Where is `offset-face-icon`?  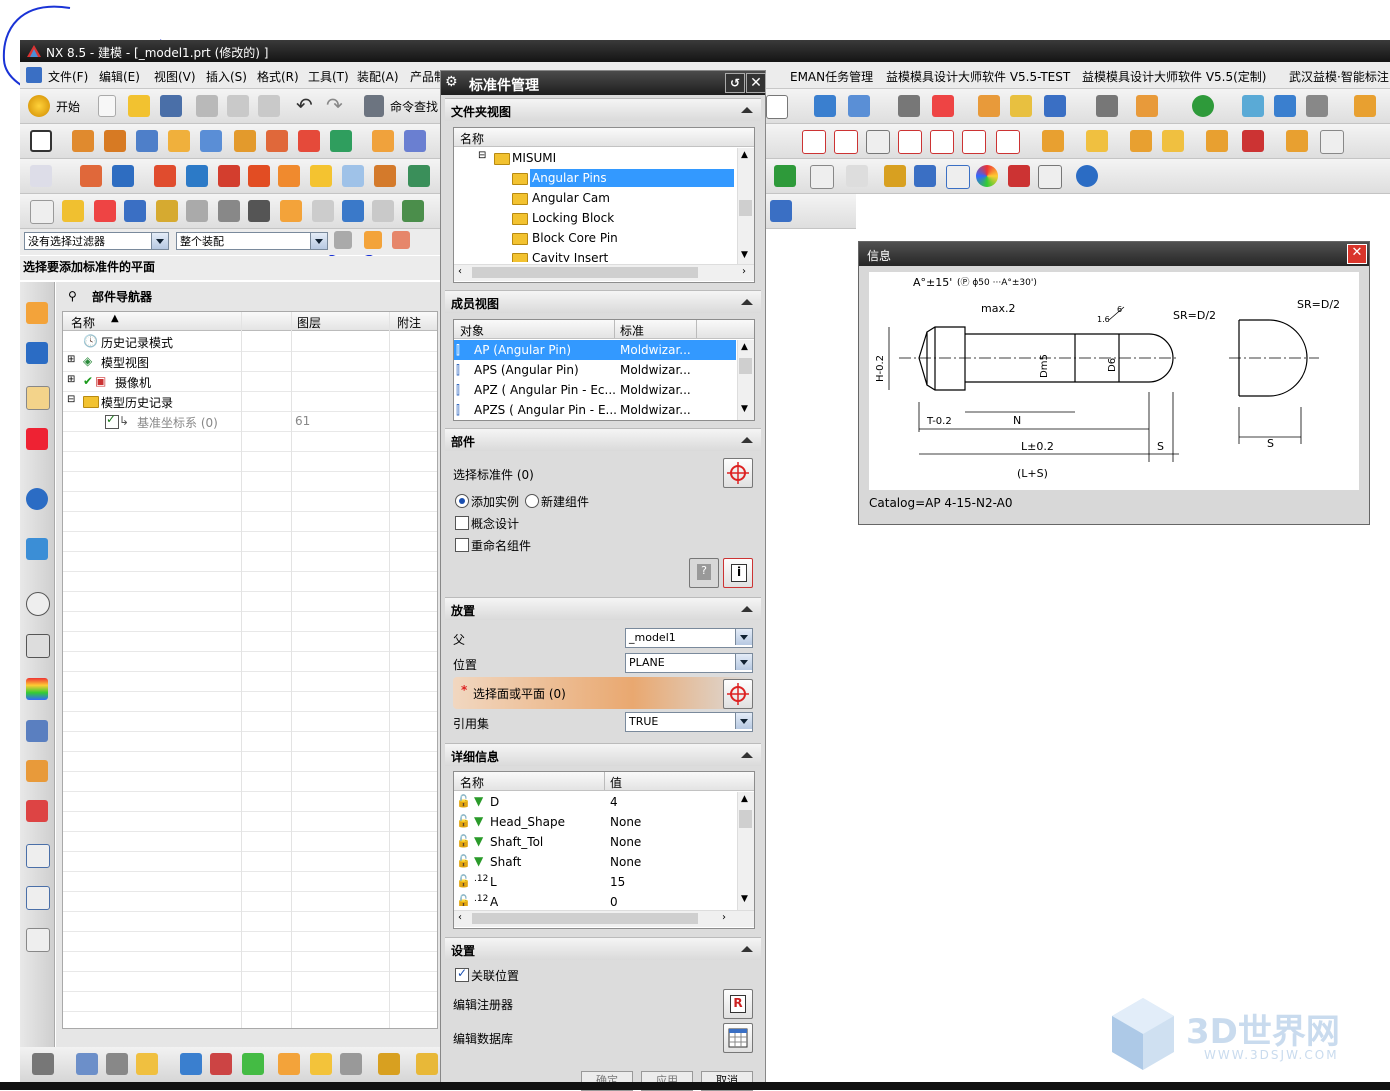 offset-face-icon is located at coordinates (1253, 141).